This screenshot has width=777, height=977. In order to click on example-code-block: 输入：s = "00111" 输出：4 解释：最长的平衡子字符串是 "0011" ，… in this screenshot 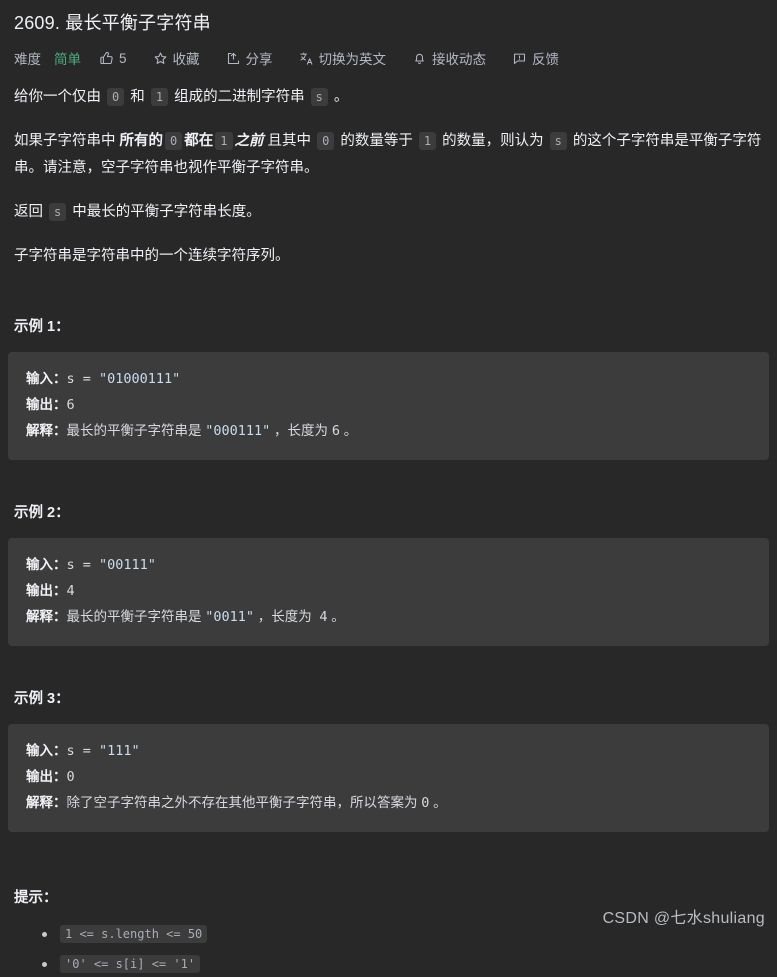, I will do `click(388, 592)`.